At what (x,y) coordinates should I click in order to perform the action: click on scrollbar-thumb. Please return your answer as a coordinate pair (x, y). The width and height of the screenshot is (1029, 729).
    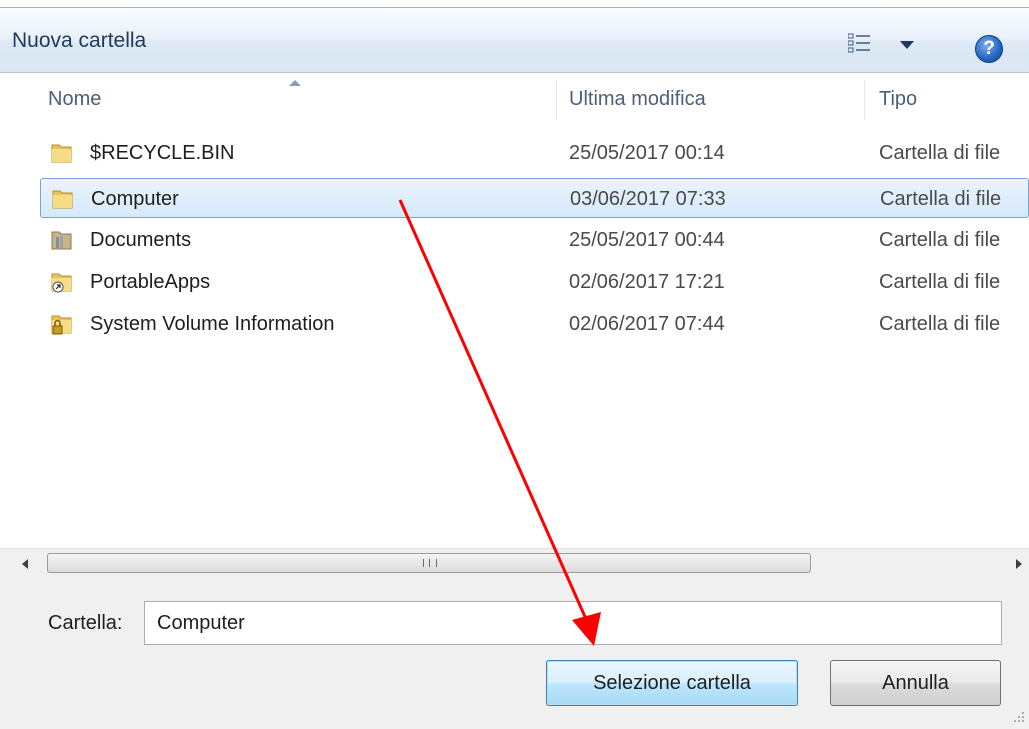
    Looking at the image, I should click on (429, 563).